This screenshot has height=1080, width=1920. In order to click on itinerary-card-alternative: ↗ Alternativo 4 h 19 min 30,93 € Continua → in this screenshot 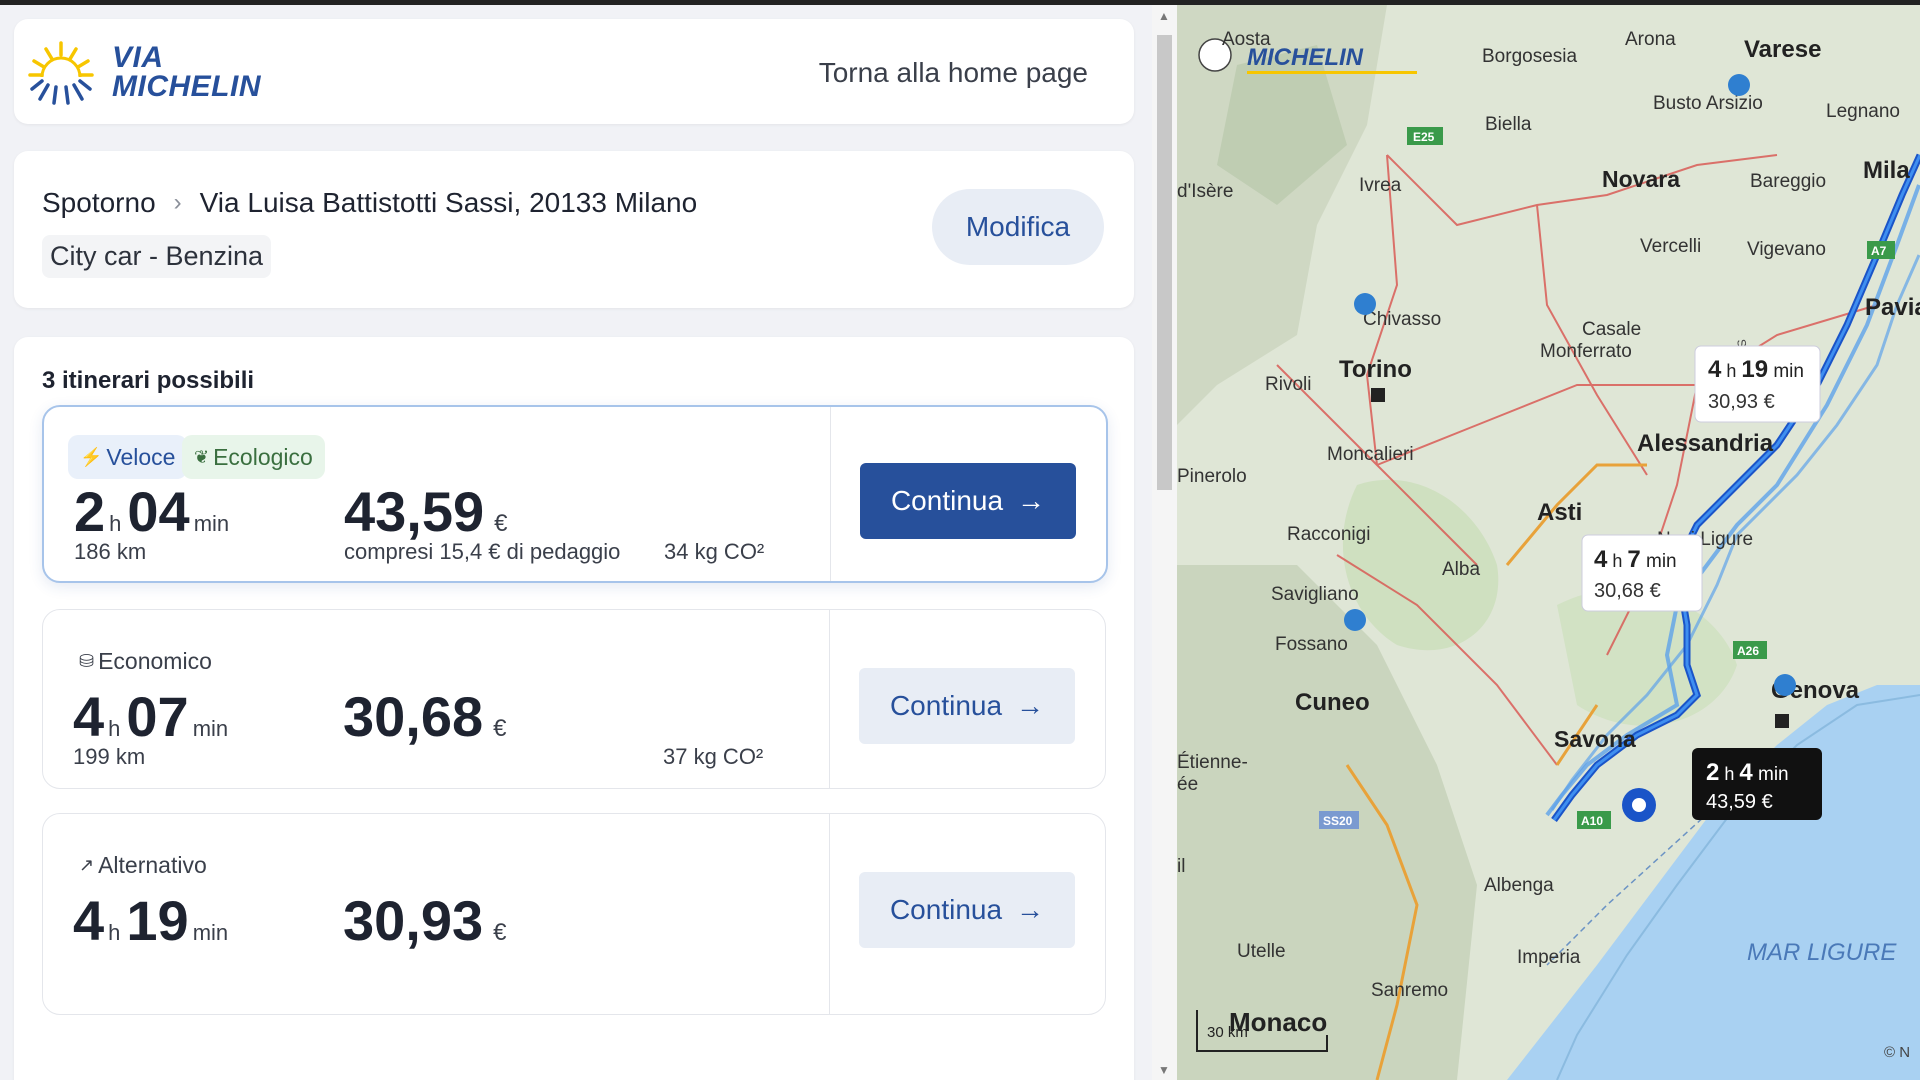, I will do `click(574, 914)`.